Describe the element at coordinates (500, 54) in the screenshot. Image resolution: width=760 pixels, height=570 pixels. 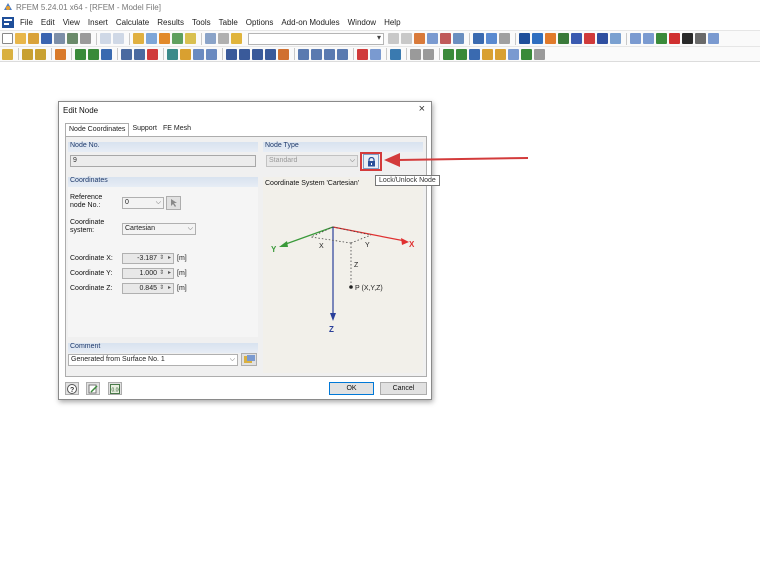
I see `result-values-icon` at that location.